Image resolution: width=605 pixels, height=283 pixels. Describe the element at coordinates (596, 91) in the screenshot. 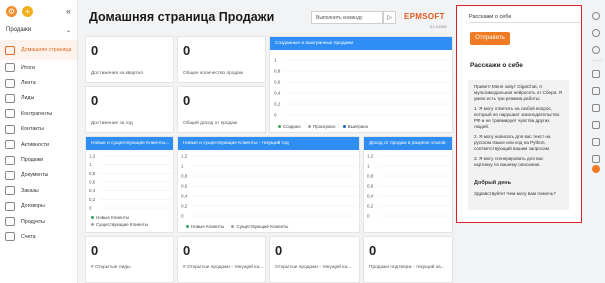

I see `phone-icon` at that location.